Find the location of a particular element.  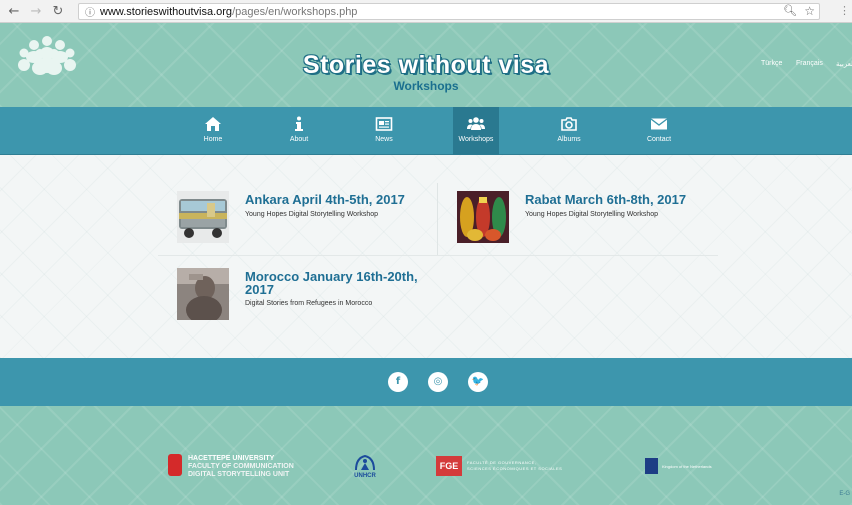

reload-icon: ↻ is located at coordinates (58, 11).